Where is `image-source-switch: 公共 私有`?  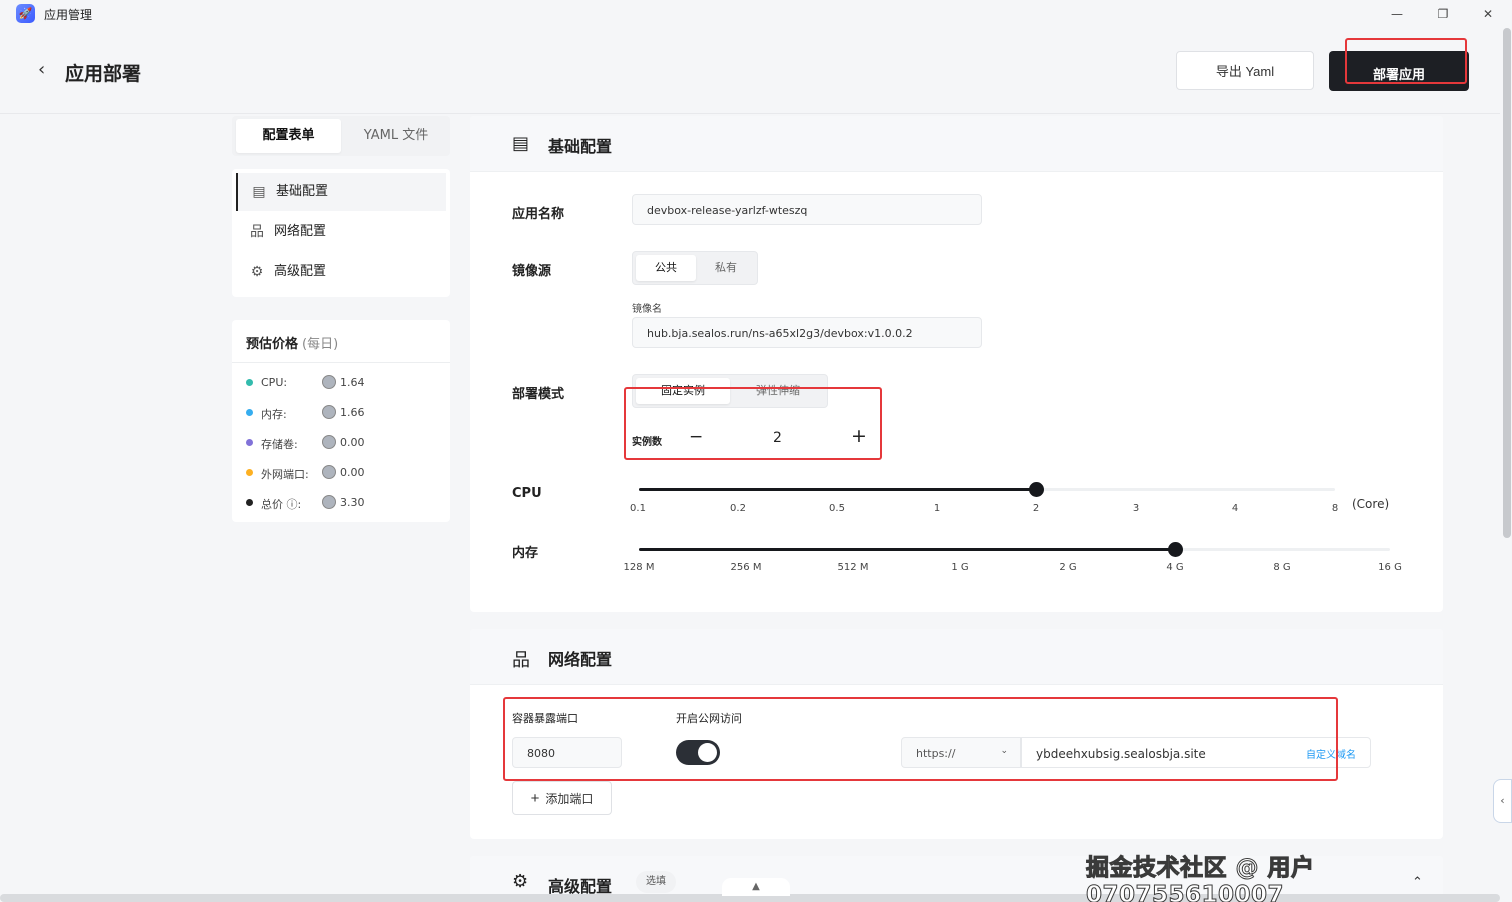 image-source-switch: 公共 私有 is located at coordinates (695, 268).